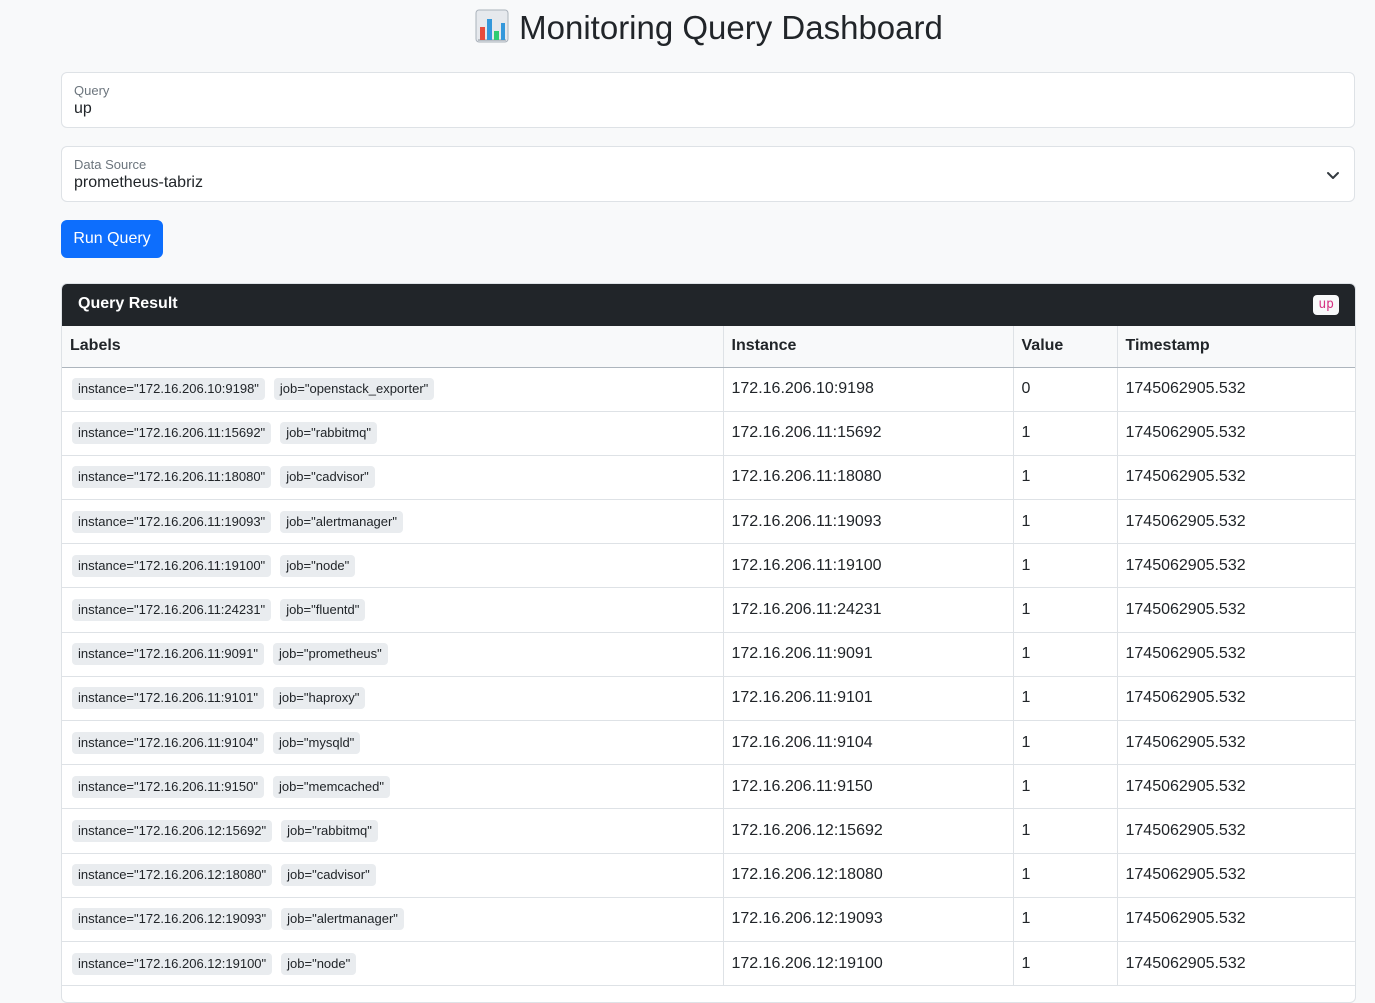 This screenshot has width=1375, height=1003. I want to click on label-chip: job="haproxy", so click(319, 698).